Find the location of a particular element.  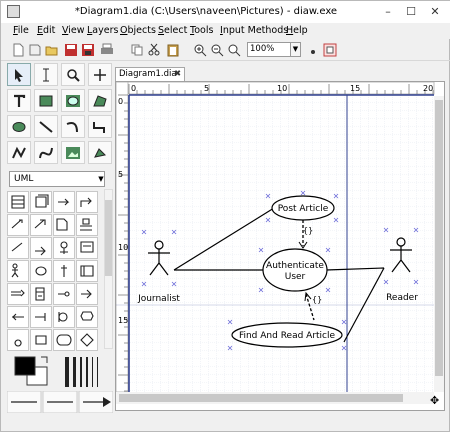

connection-icon is located at coordinates (330, 50).